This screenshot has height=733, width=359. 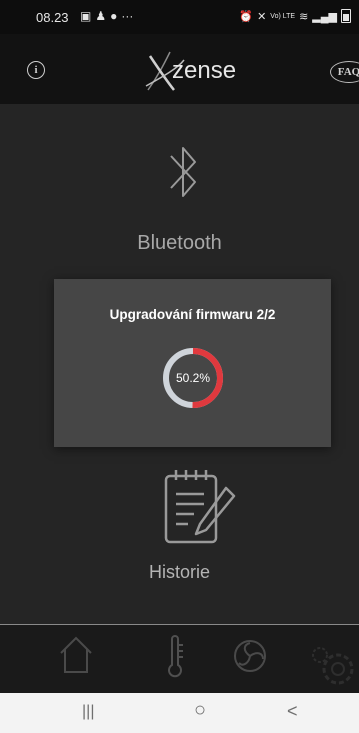 What do you see at coordinates (179, 243) in the screenshot?
I see `bluetooth-label: Bluetooth` at bounding box center [179, 243].